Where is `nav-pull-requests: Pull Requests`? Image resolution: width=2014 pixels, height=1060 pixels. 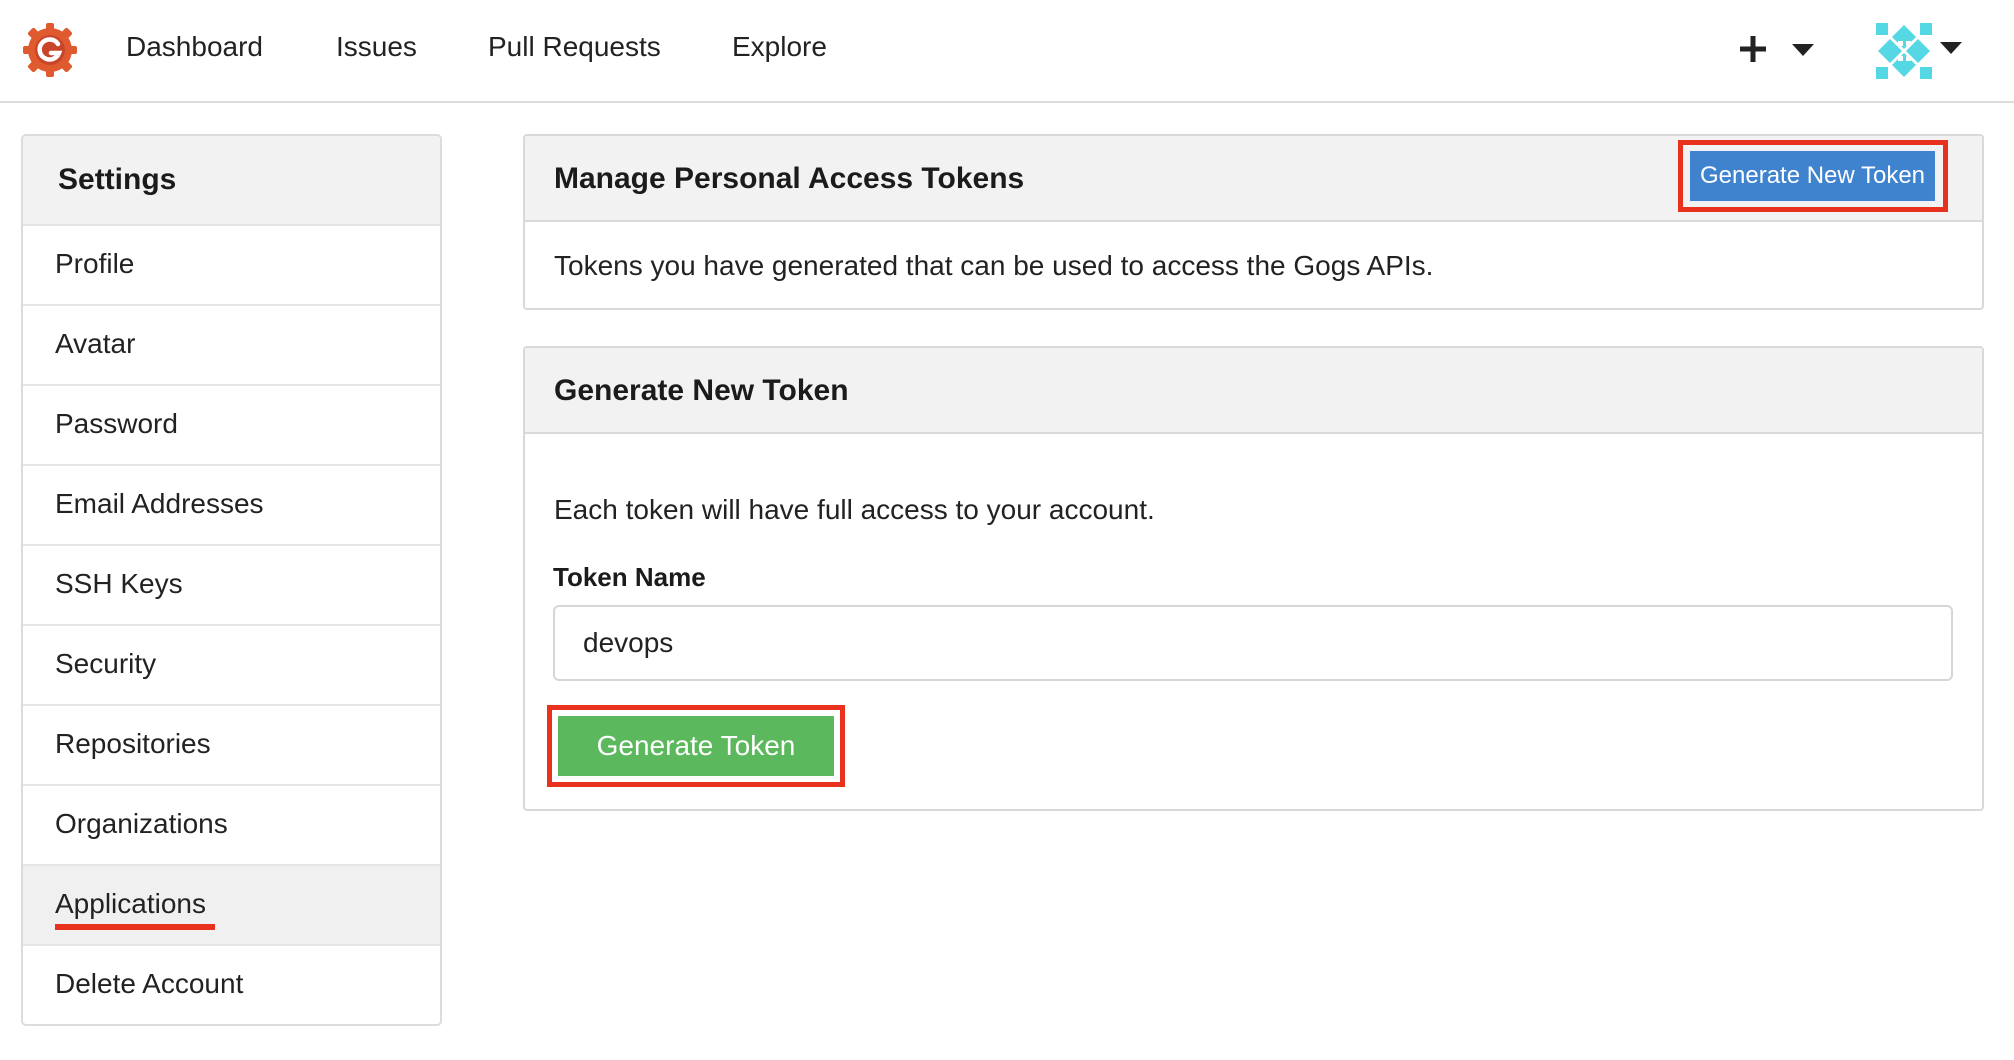
nav-pull-requests: Pull Requests is located at coordinates (574, 47).